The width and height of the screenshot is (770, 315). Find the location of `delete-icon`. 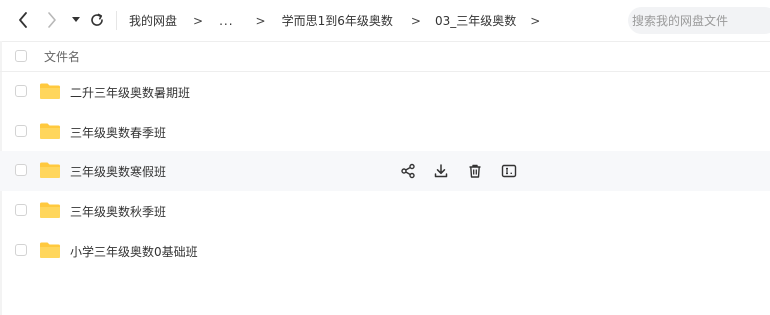

delete-icon is located at coordinates (475, 171).